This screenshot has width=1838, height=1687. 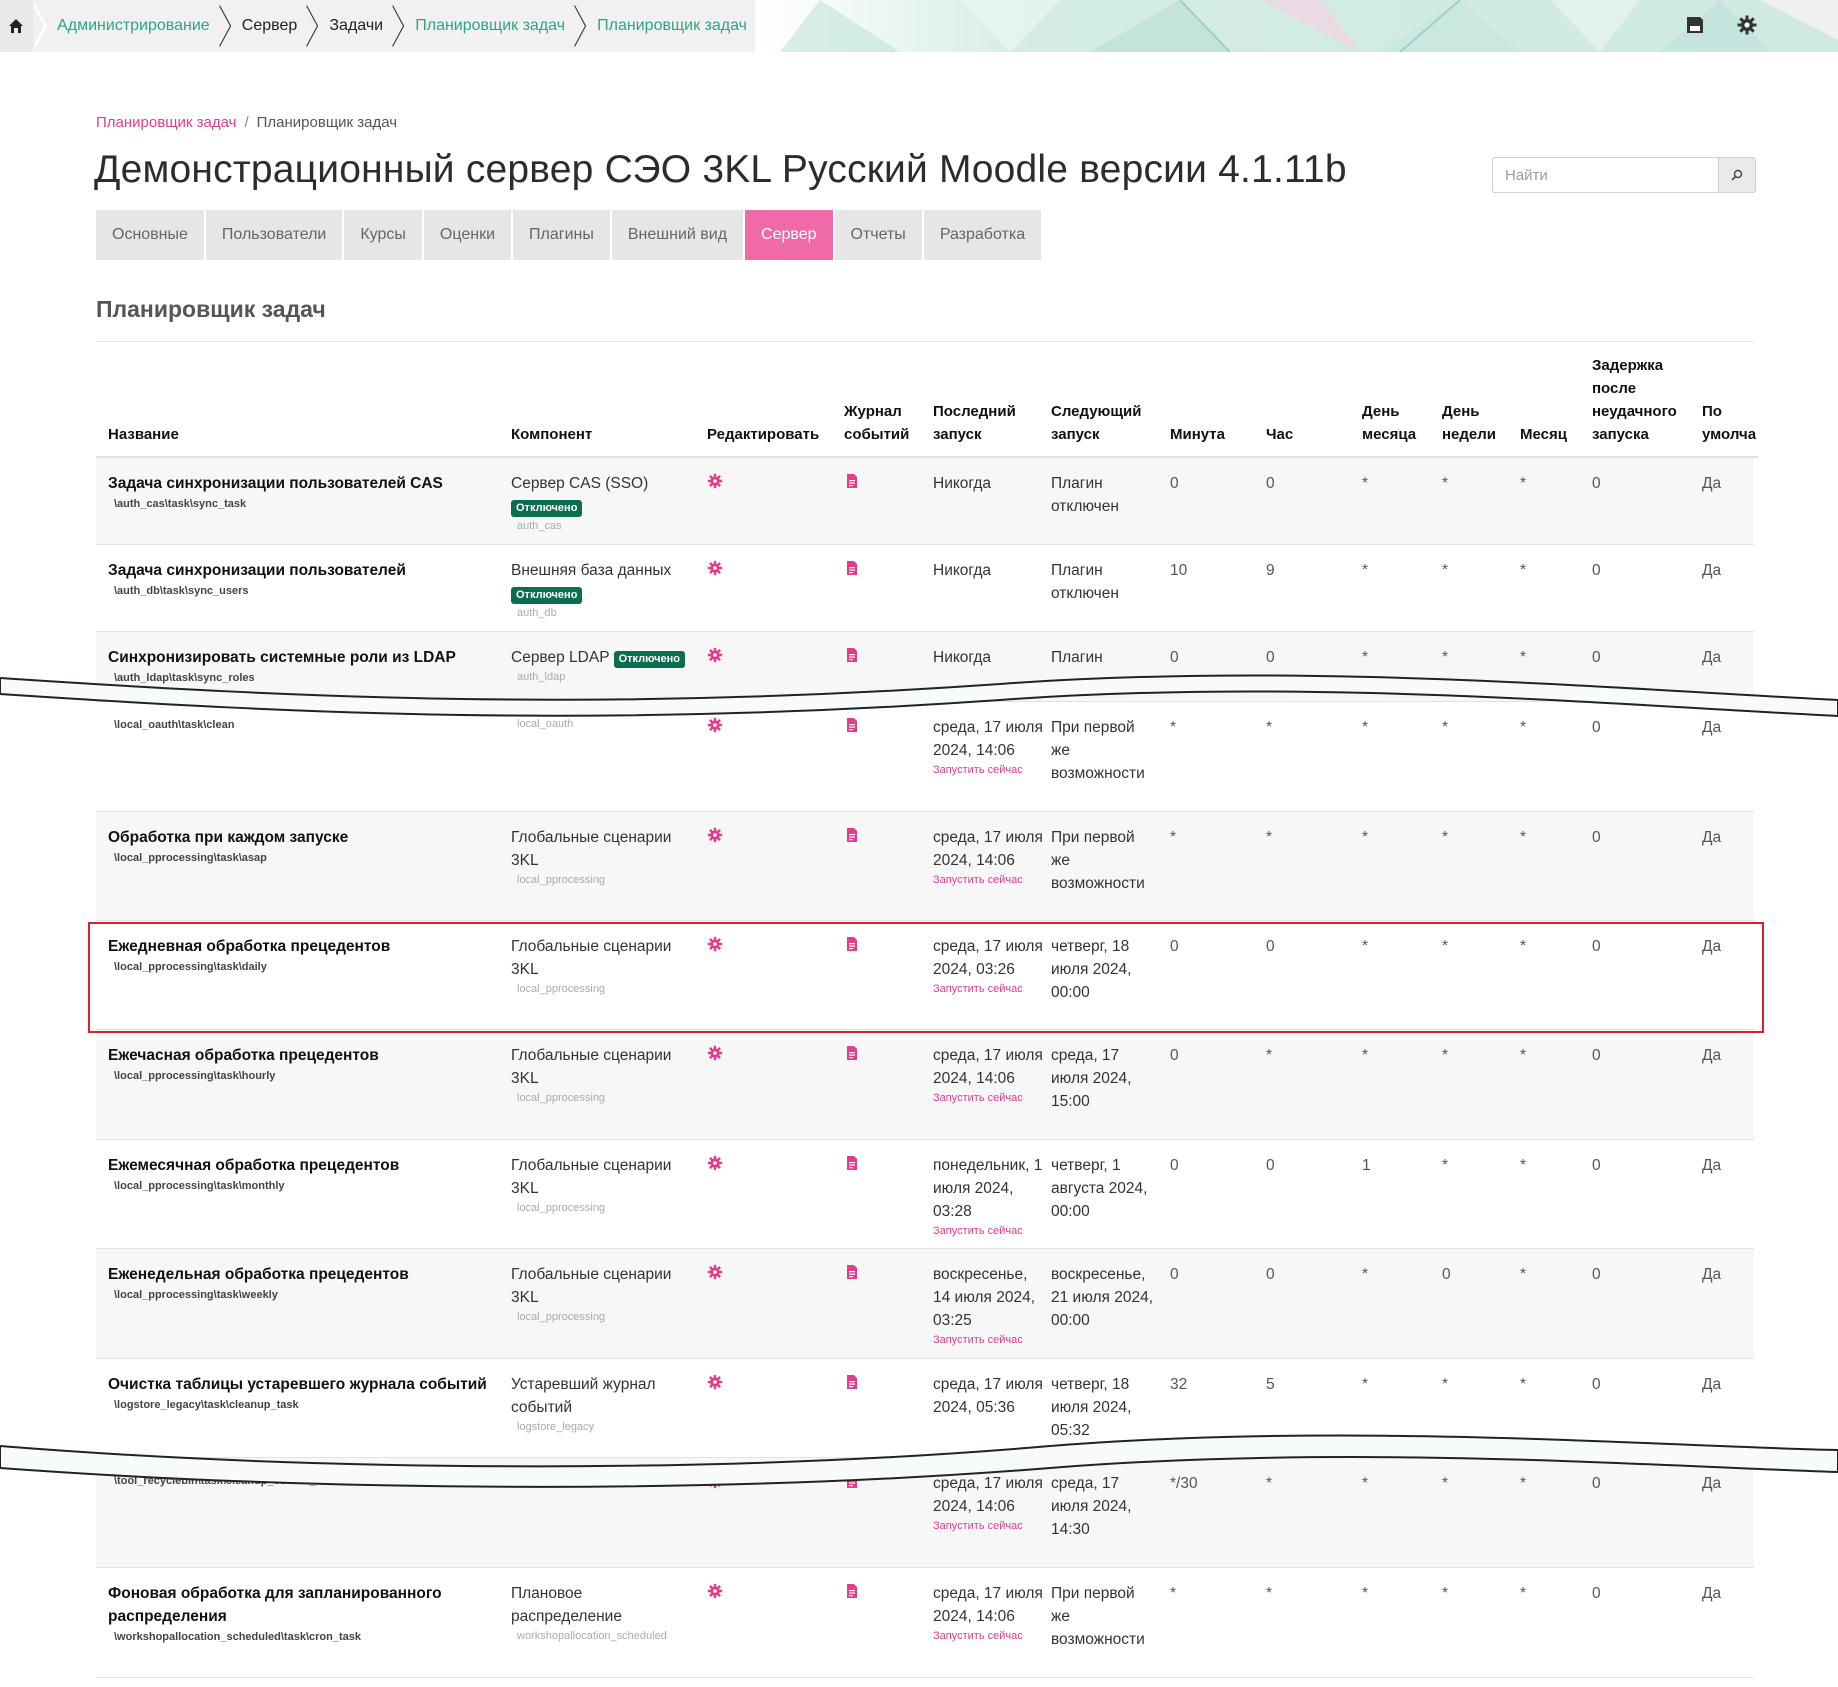 What do you see at coordinates (556, 1427) in the screenshot?
I see `component-code: logstore_legacy` at bounding box center [556, 1427].